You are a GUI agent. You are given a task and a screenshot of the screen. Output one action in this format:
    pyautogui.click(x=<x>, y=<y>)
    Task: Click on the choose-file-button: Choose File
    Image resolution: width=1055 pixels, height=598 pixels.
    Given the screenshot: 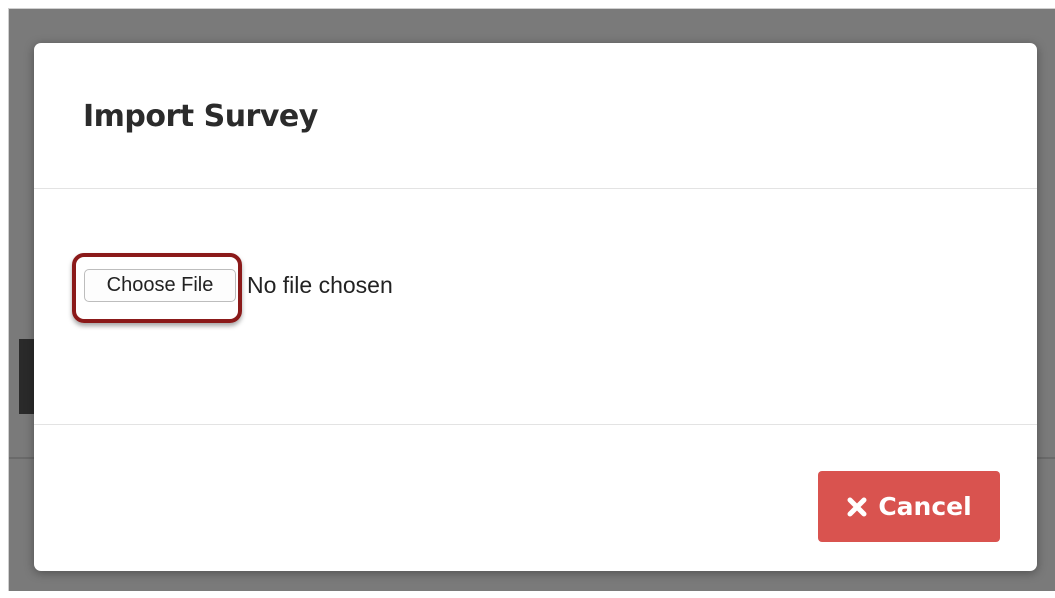 What is the action you would take?
    pyautogui.click(x=160, y=285)
    